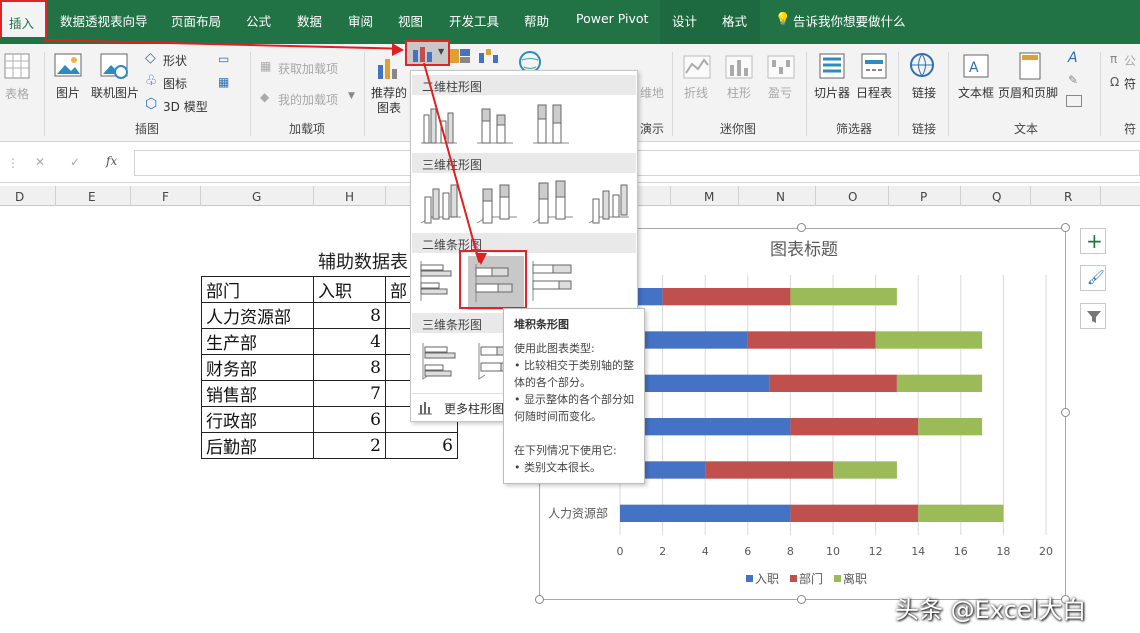 Image resolution: width=1140 pixels, height=633 pixels. What do you see at coordinates (739, 92) in the screenshot?
I see `sparkline-column-button: 柱形` at bounding box center [739, 92].